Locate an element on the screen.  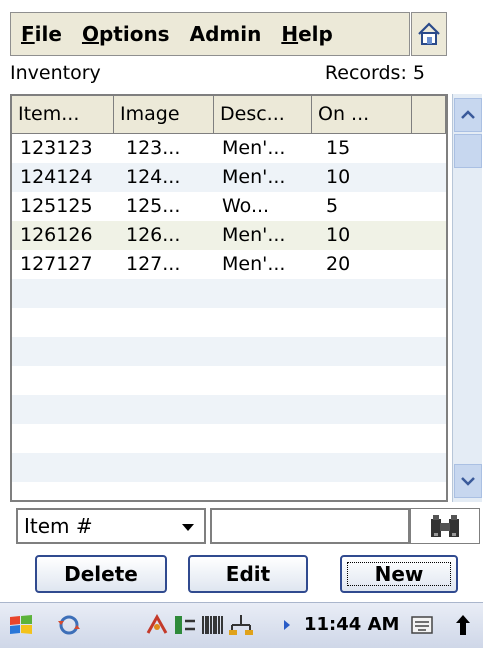
signal-icon is located at coordinates (157, 625).